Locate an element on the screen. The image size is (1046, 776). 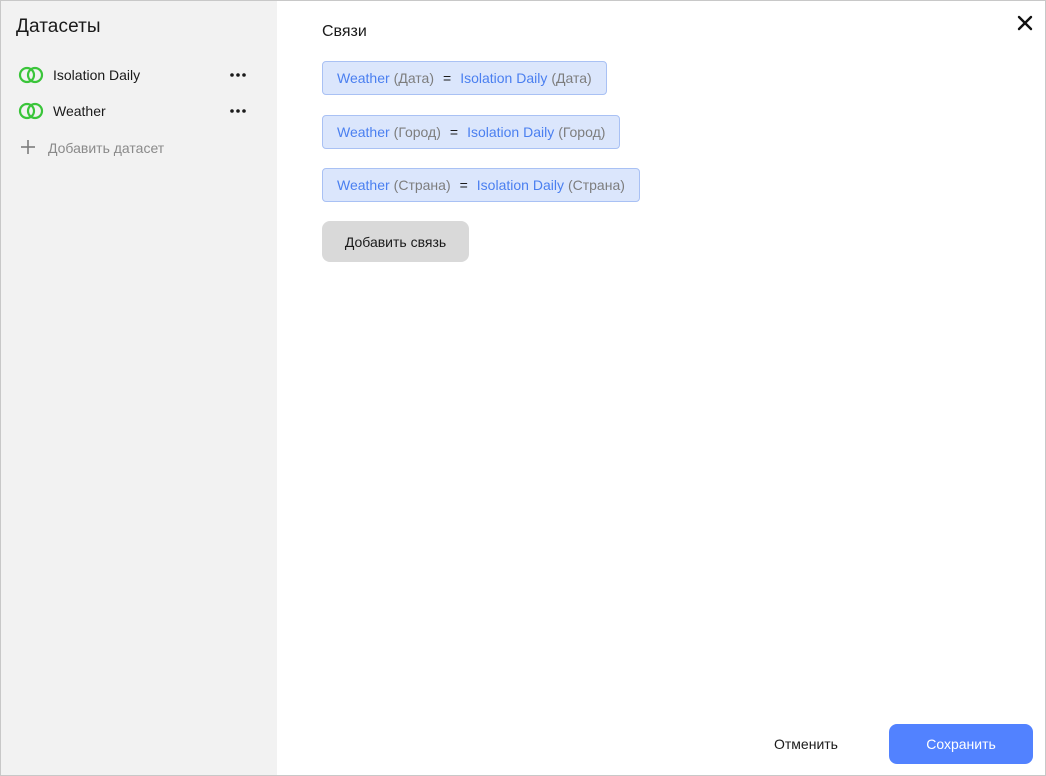
relation-right-field: (Дата) is located at coordinates (571, 78).